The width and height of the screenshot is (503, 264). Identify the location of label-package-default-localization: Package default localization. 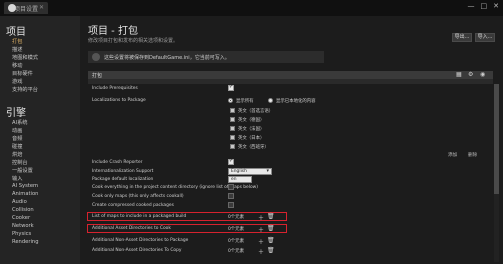
(123, 179).